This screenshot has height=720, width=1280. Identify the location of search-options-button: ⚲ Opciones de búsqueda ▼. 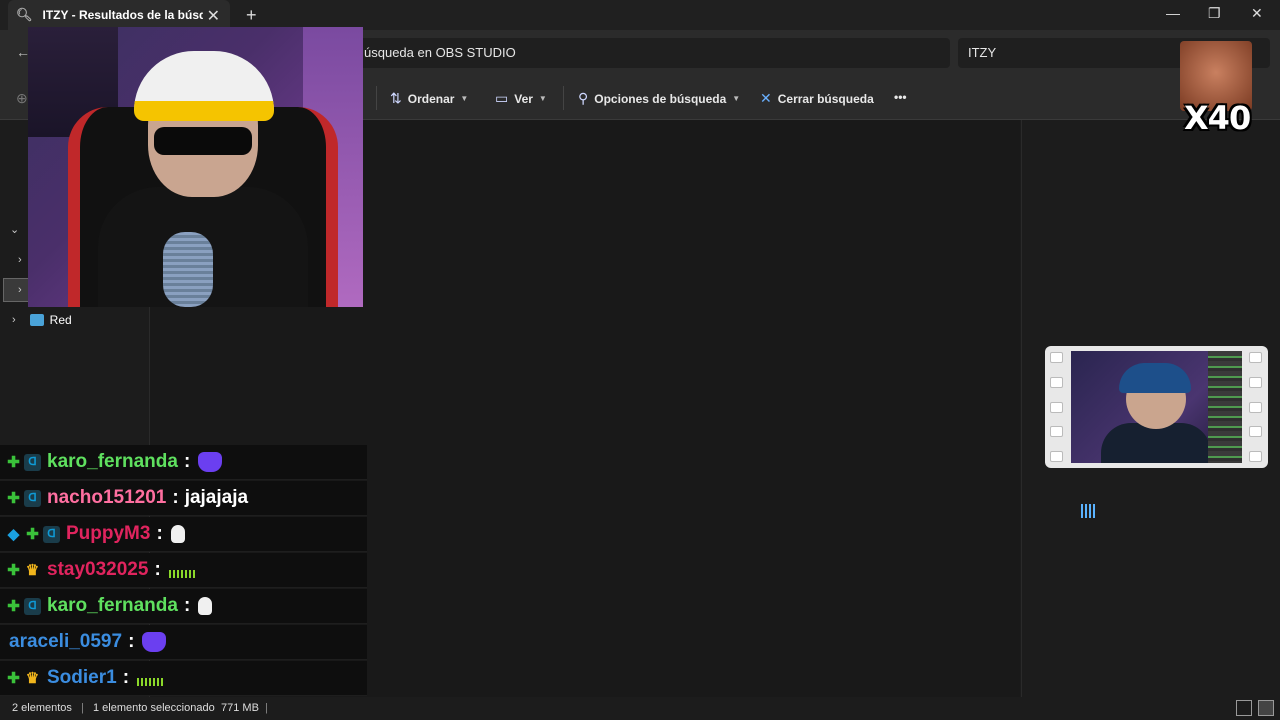
(659, 98).